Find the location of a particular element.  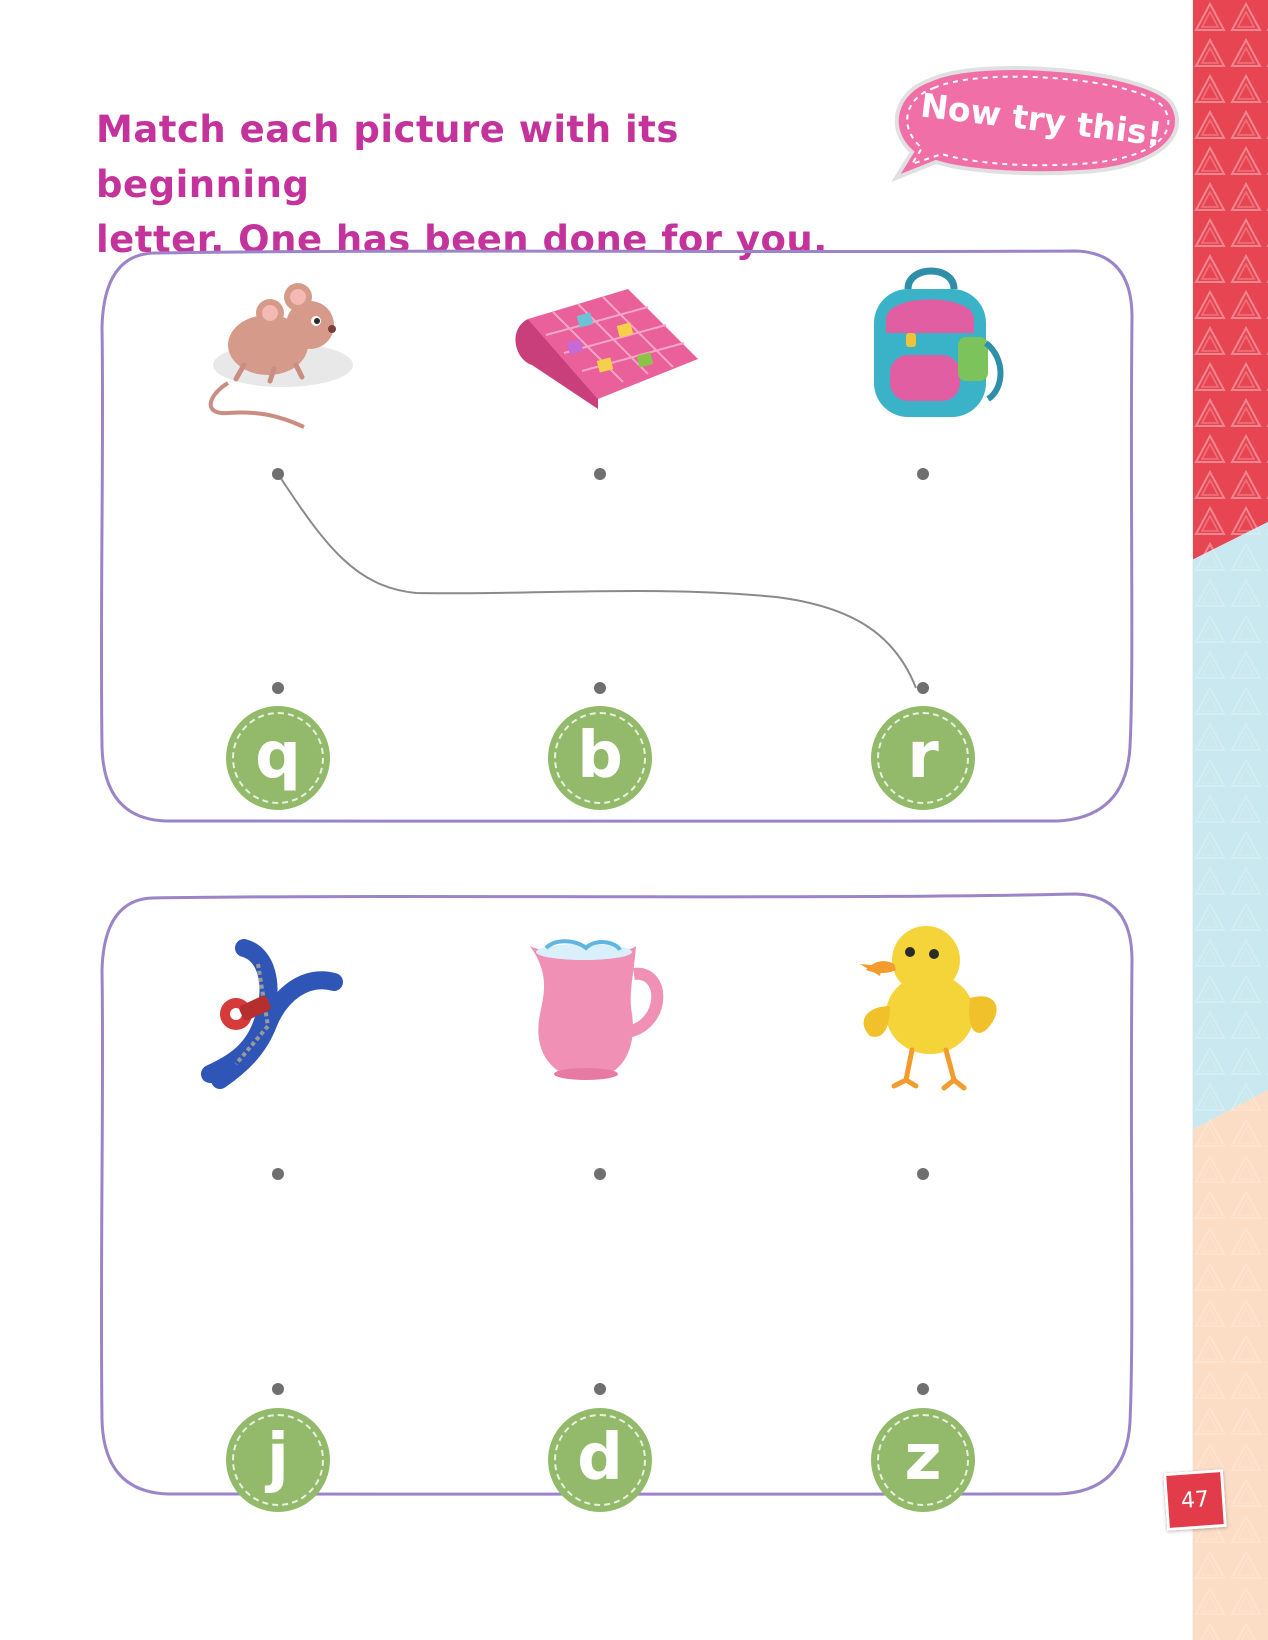

backpack-illustration-icon is located at coordinates (939, 342).